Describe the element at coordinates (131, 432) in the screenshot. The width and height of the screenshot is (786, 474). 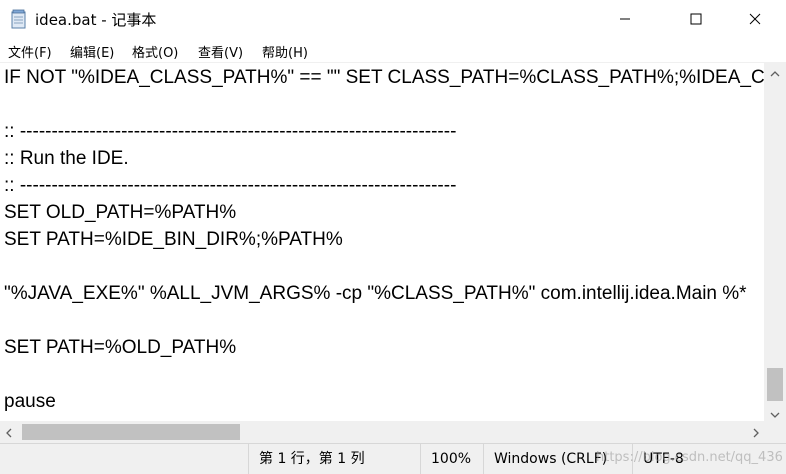
I see `horizontal-scroll-thumb` at that location.